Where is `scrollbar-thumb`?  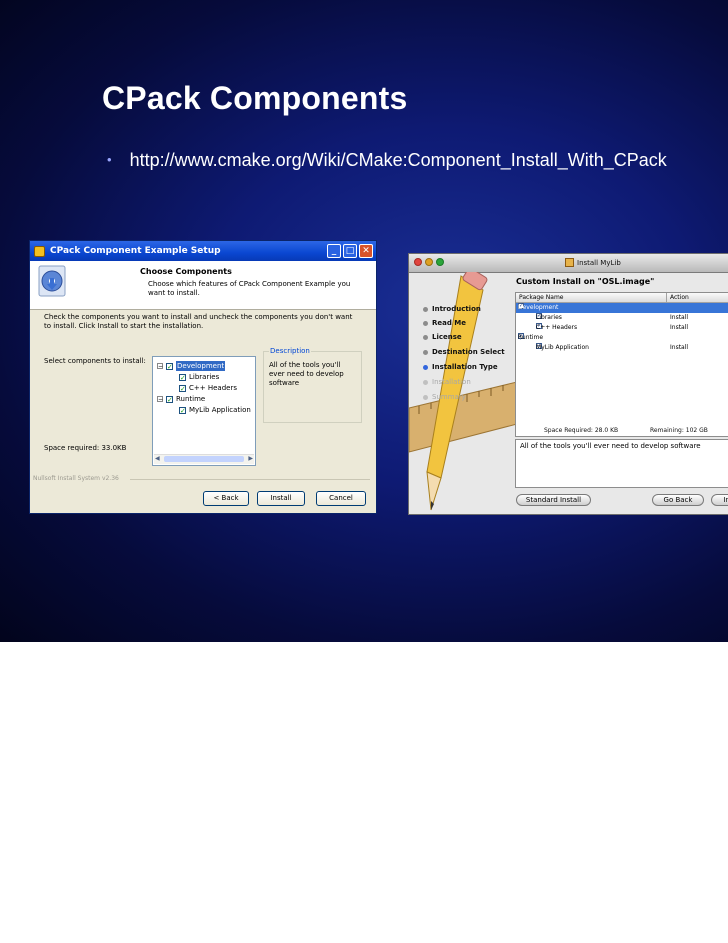 scrollbar-thumb is located at coordinates (204, 459).